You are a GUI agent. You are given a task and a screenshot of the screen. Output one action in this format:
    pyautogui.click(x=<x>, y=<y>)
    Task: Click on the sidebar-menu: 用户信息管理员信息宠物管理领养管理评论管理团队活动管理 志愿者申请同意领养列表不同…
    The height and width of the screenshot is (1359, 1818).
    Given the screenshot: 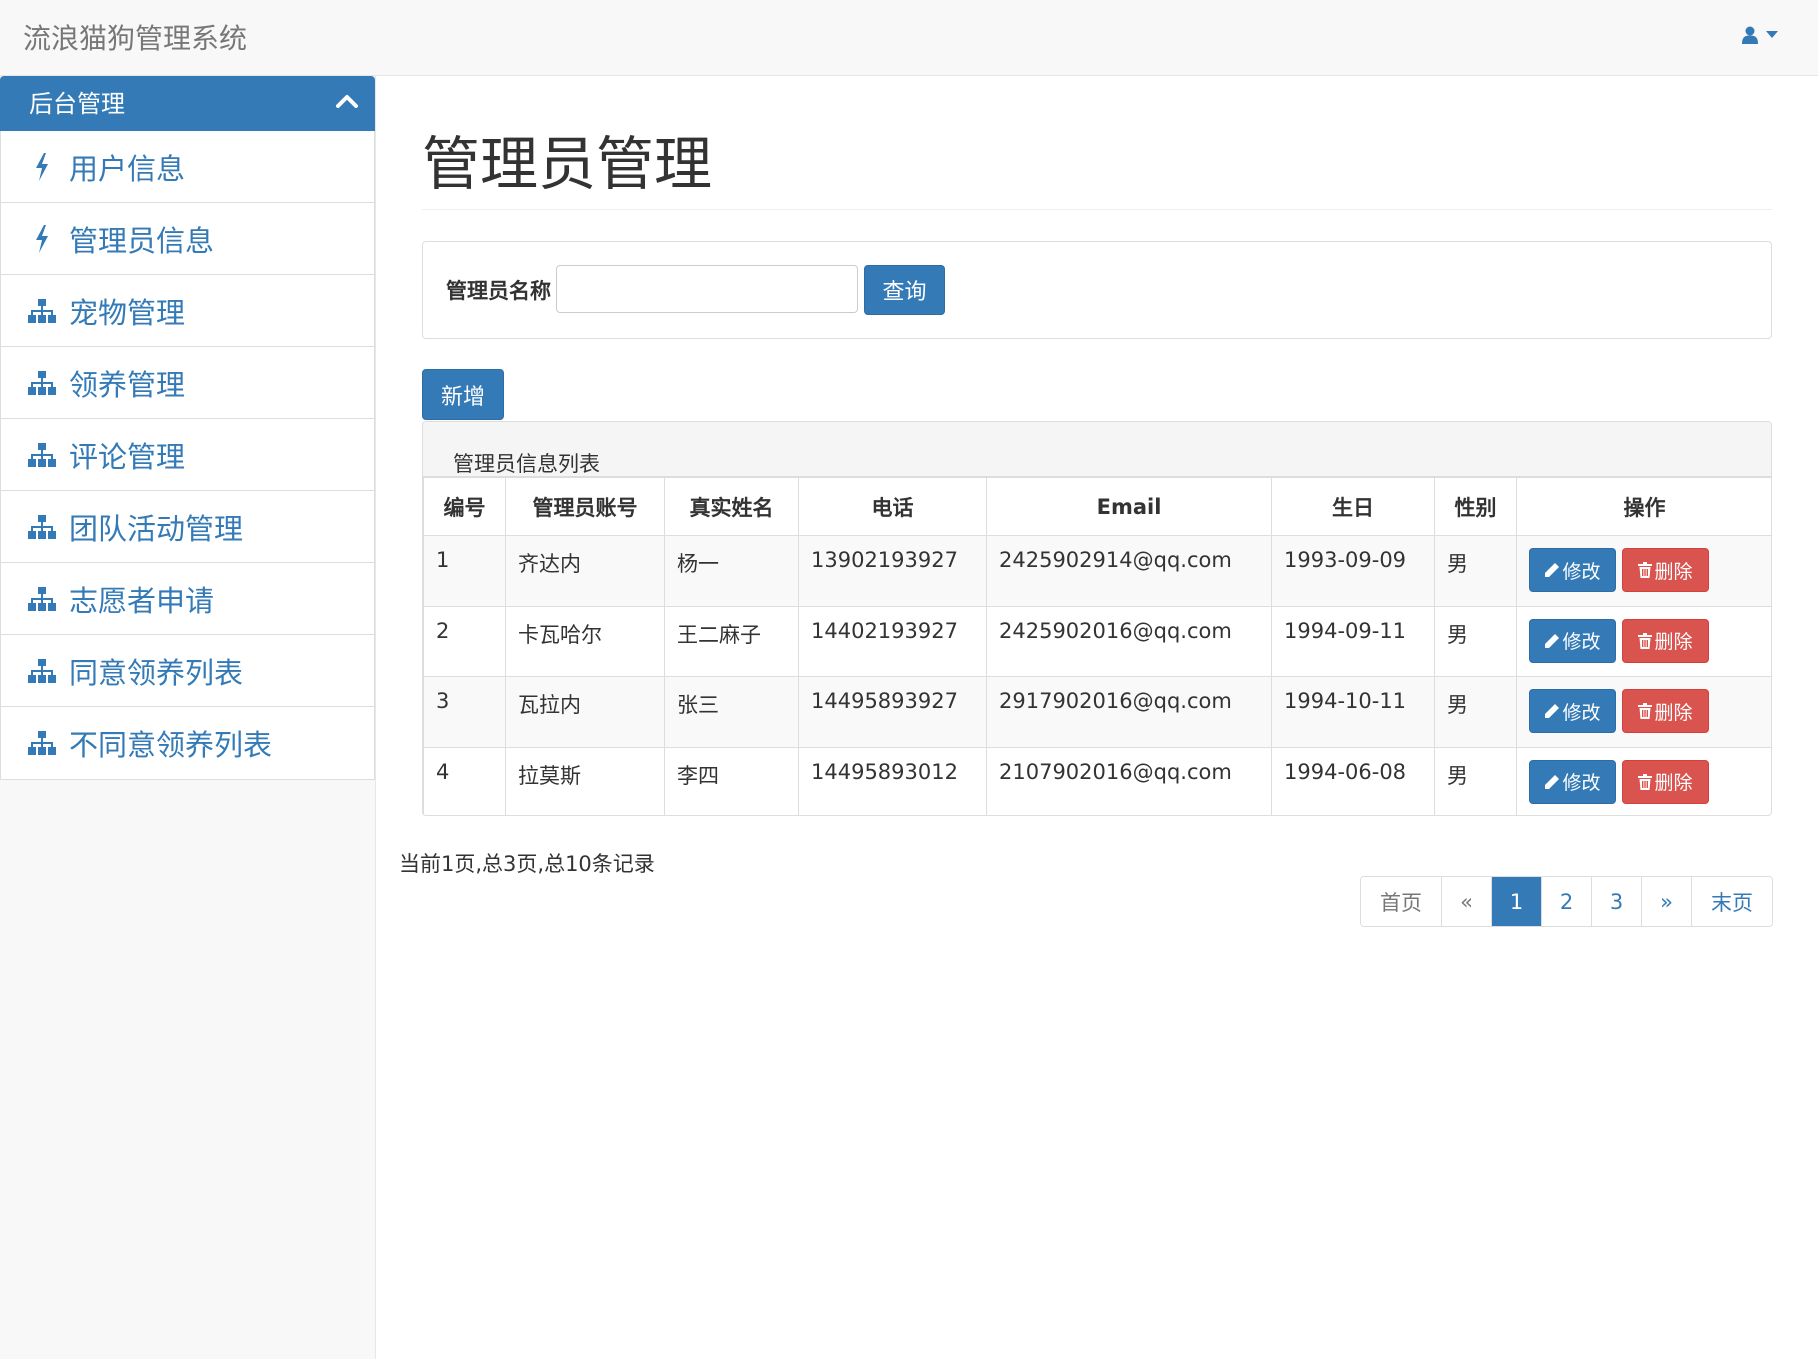 What is the action you would take?
    pyautogui.click(x=187, y=455)
    